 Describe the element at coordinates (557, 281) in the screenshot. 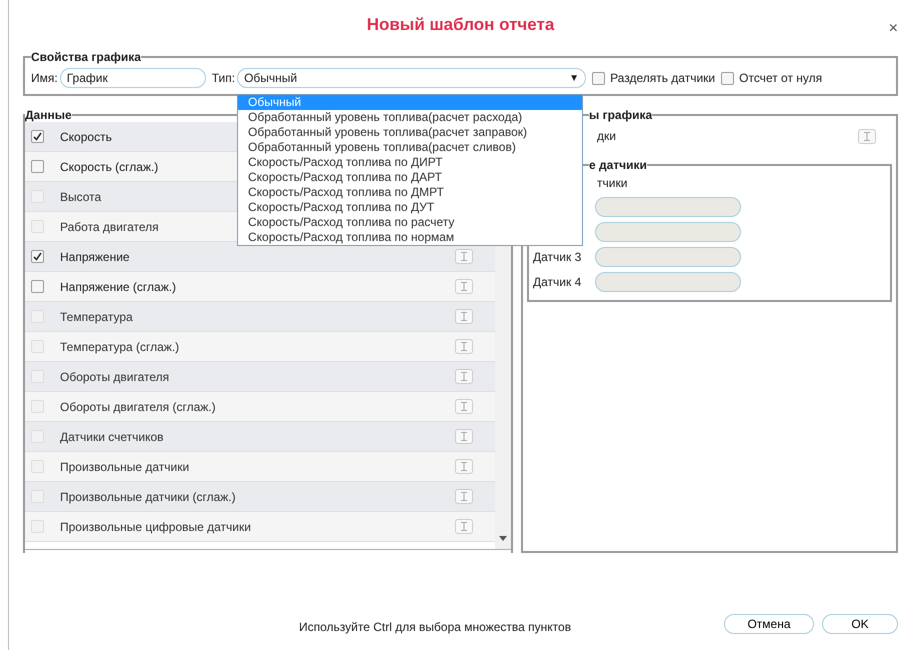

I see `sensor-label: Датчик 4` at that location.